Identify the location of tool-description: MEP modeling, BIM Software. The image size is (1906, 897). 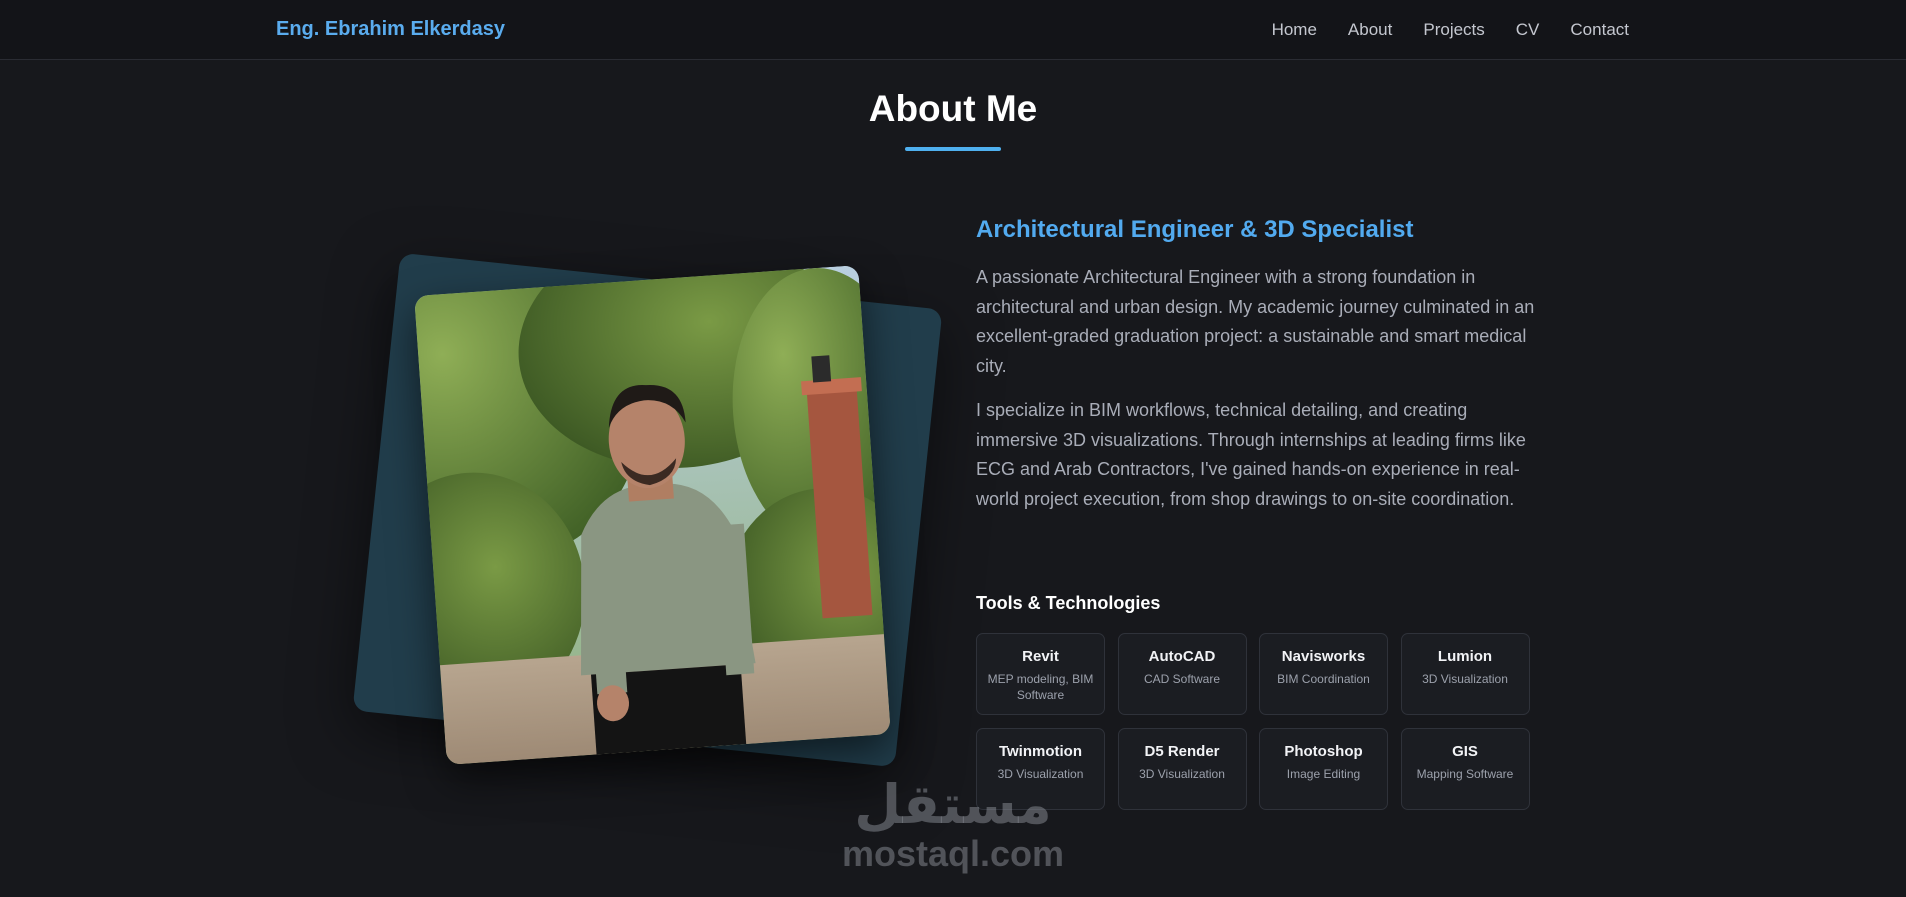
(1040, 687).